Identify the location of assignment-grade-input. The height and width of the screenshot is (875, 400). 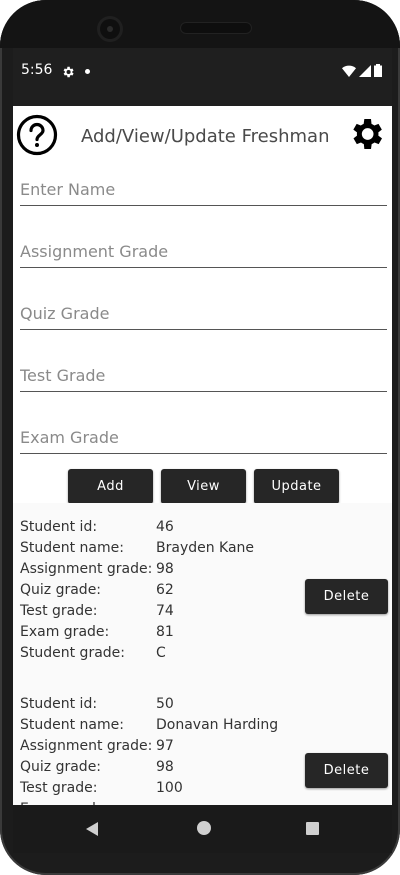
(203, 252).